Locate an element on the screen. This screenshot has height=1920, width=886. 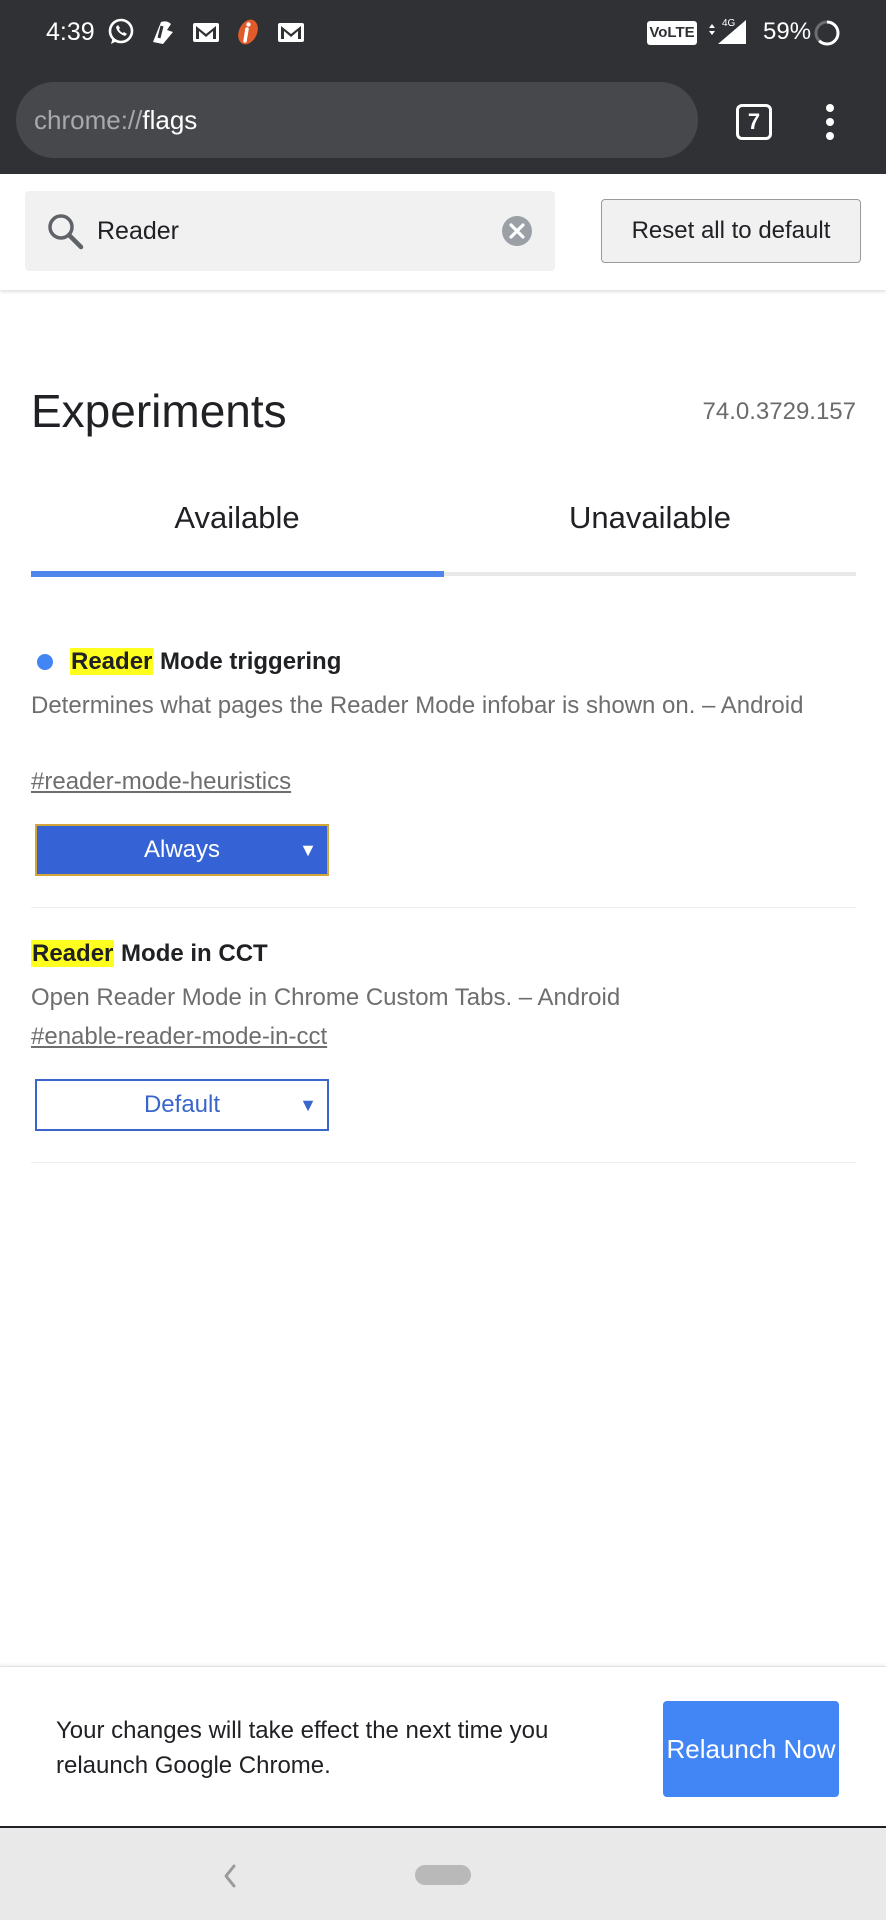
experiment-name-rest: Mode triggering is located at coordinates (247, 661).